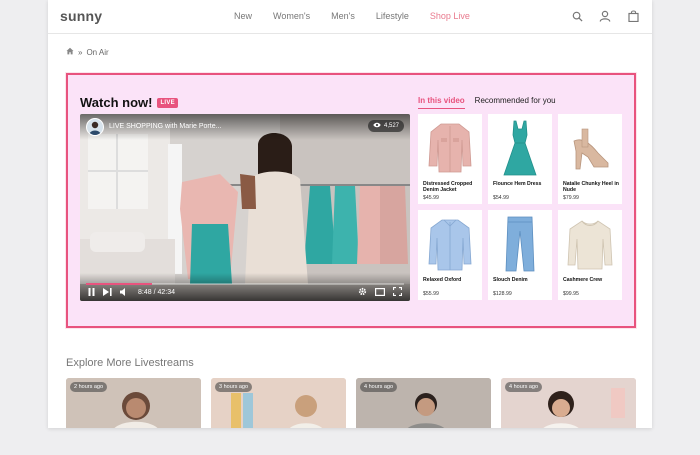 The width and height of the screenshot is (700, 455). What do you see at coordinates (515, 102) in the screenshot?
I see `tab-recommended: Recommended for you` at bounding box center [515, 102].